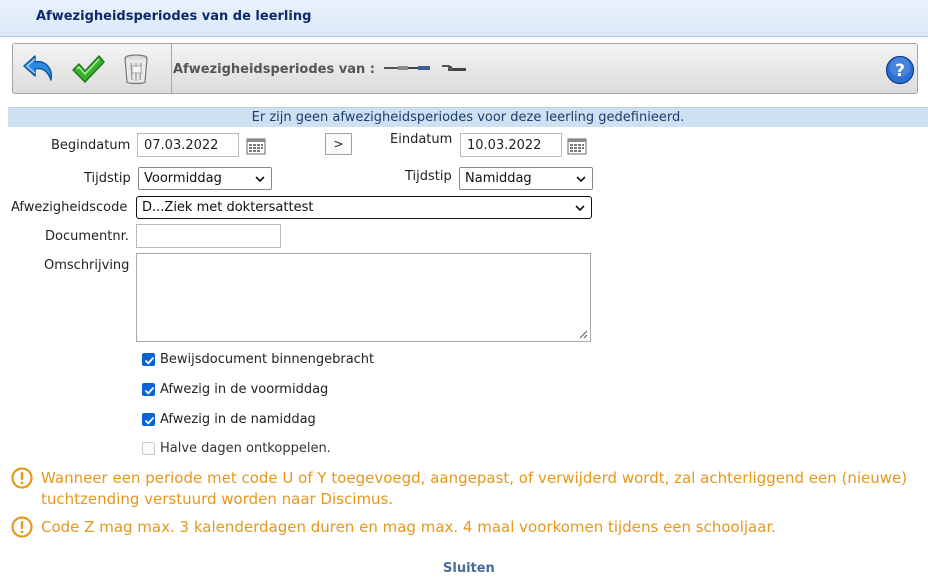 The width and height of the screenshot is (928, 587). I want to click on documentnr-label: Documentnr., so click(87, 236).